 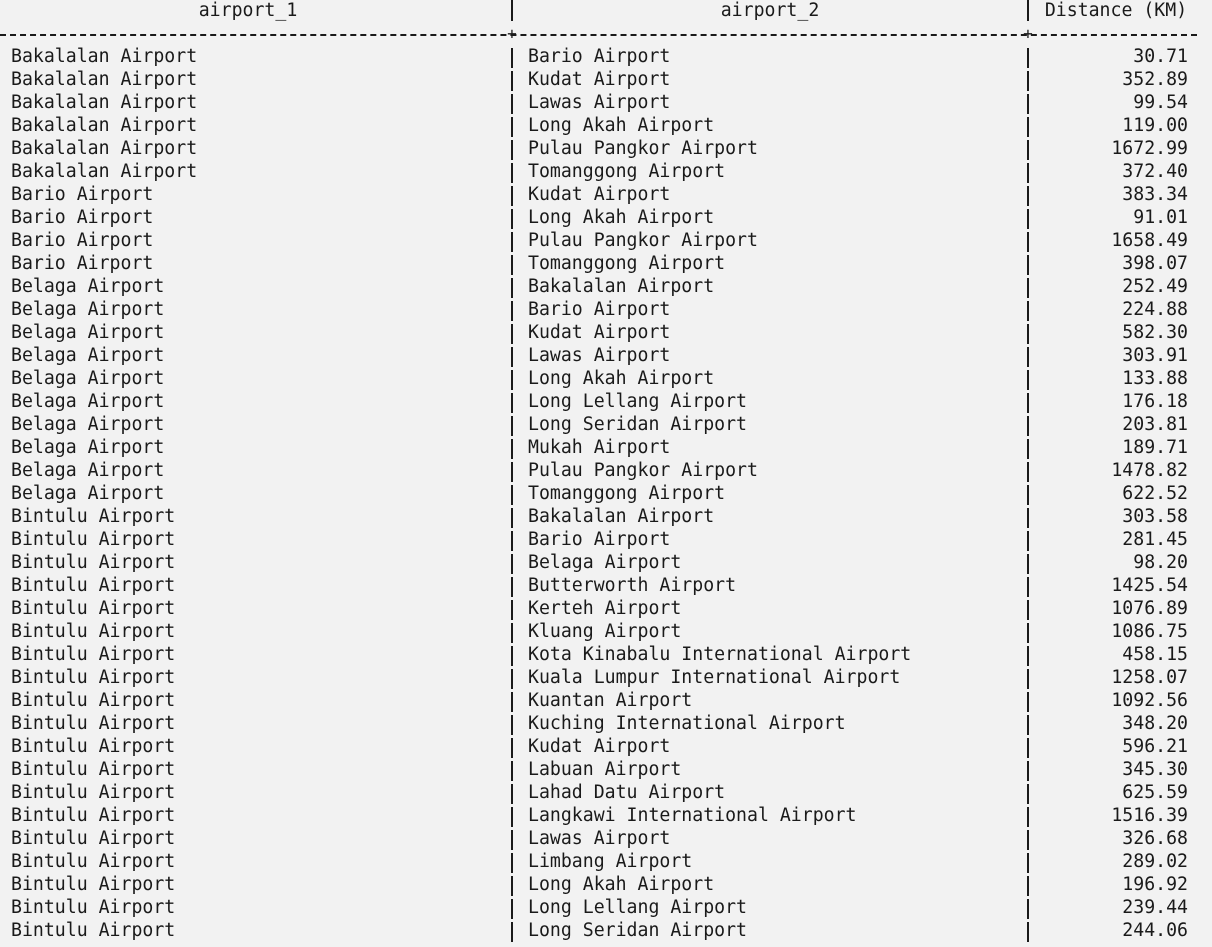 I want to click on cell-airport-2: Langkawi International Airport, so click(x=692, y=815).